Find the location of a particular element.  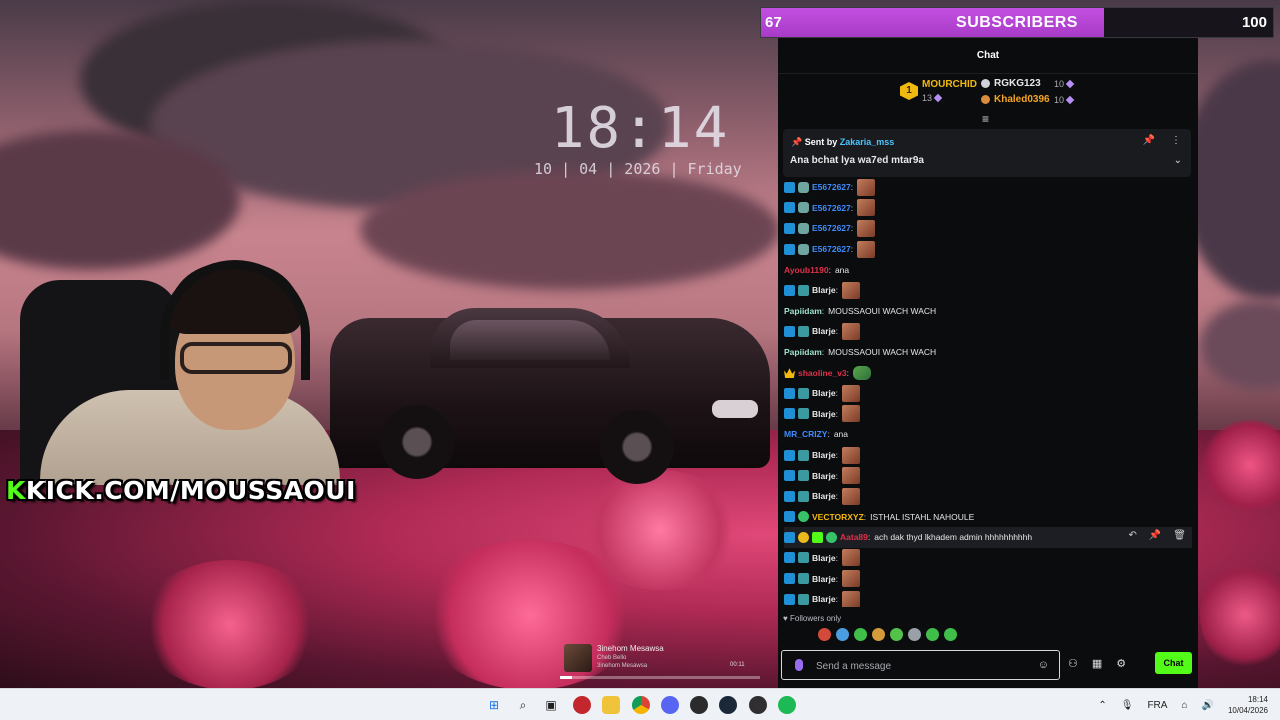

chevron-down-icon: ⌄ is located at coordinates (1178, 160).